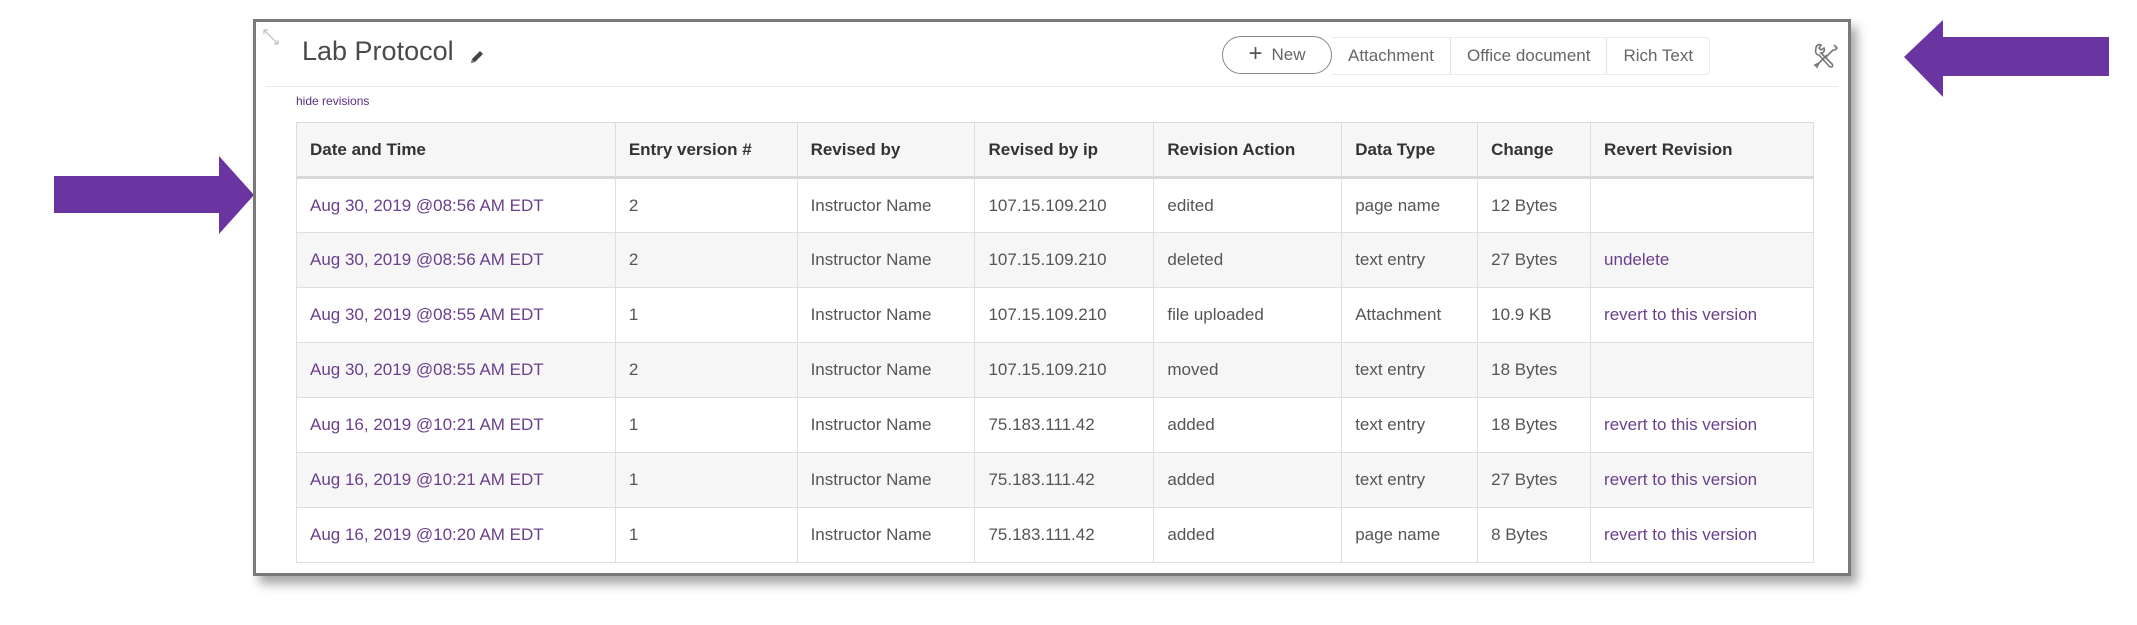  I want to click on revision-action-cell: file uploaded, so click(1215, 314).